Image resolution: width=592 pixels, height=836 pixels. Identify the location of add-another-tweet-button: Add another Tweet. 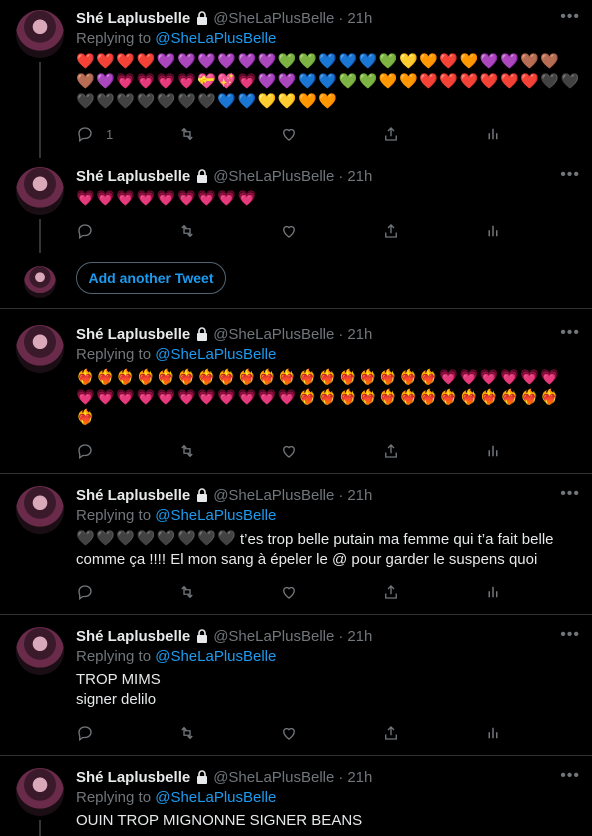
(151, 278).